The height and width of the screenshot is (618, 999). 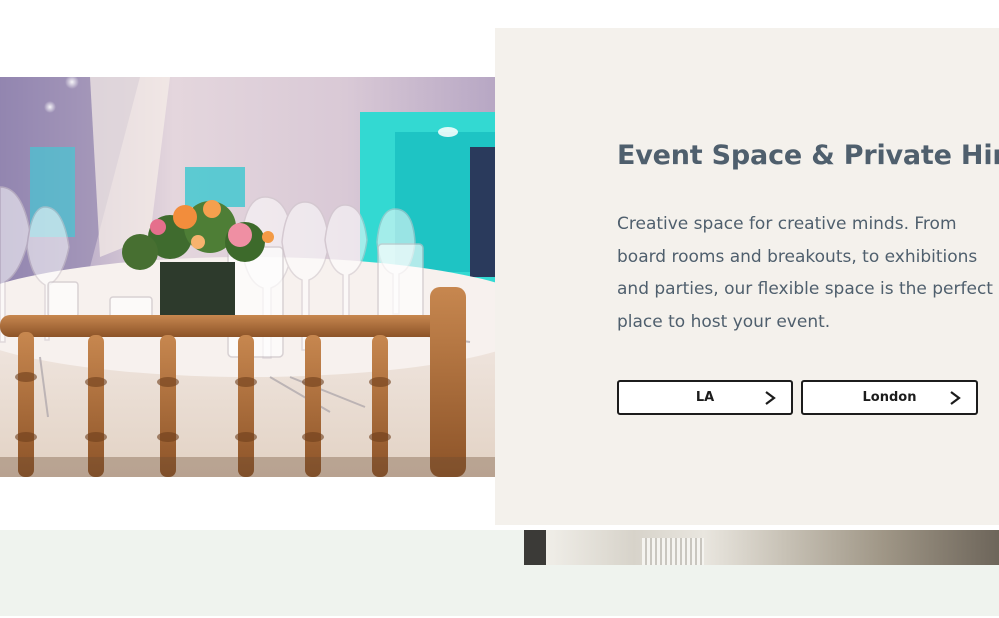 I want to click on la-button: LA, so click(x=705, y=397).